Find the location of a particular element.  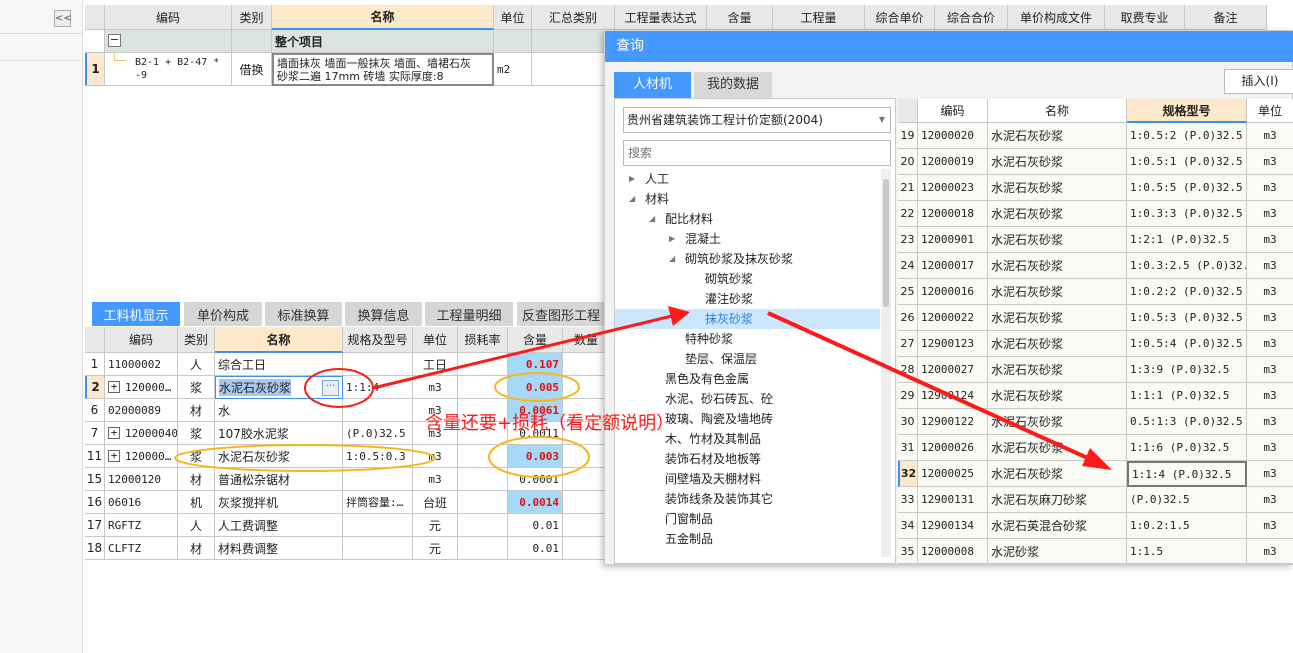

annotation-text: 含量还要+损耗（看定额说明） is located at coordinates (550, 423).